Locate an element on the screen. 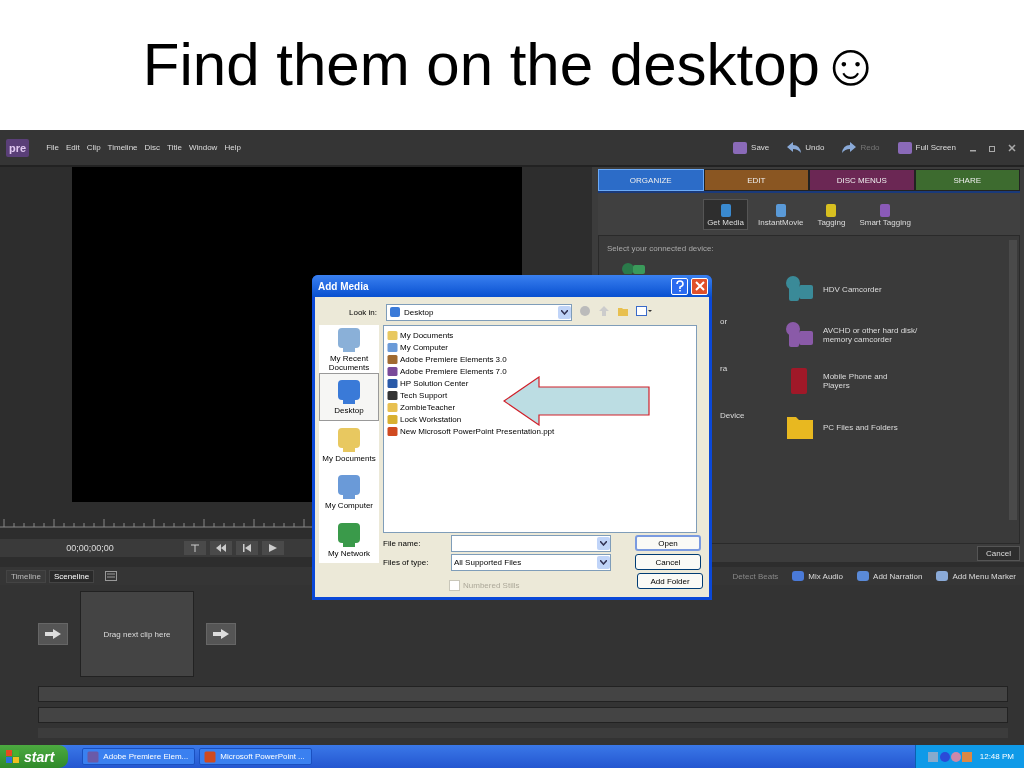 The image size is (1024, 768). file-name-field is located at coordinates (531, 543).